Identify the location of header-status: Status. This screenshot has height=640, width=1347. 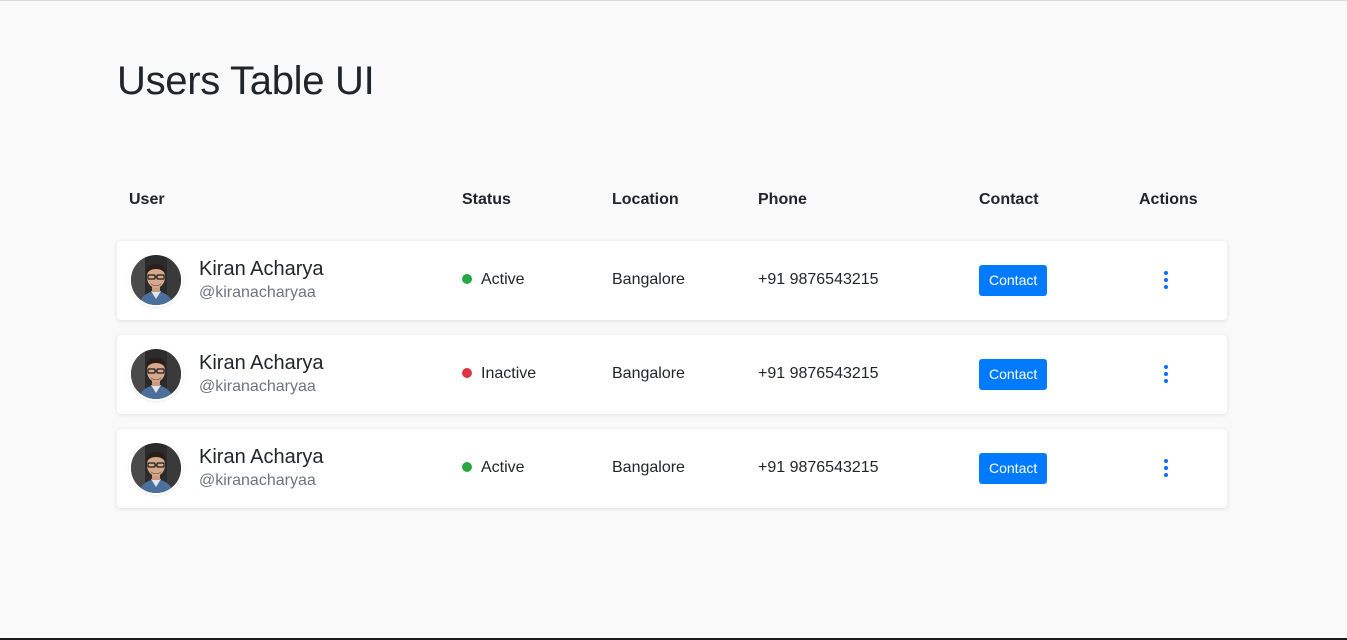
(486, 199).